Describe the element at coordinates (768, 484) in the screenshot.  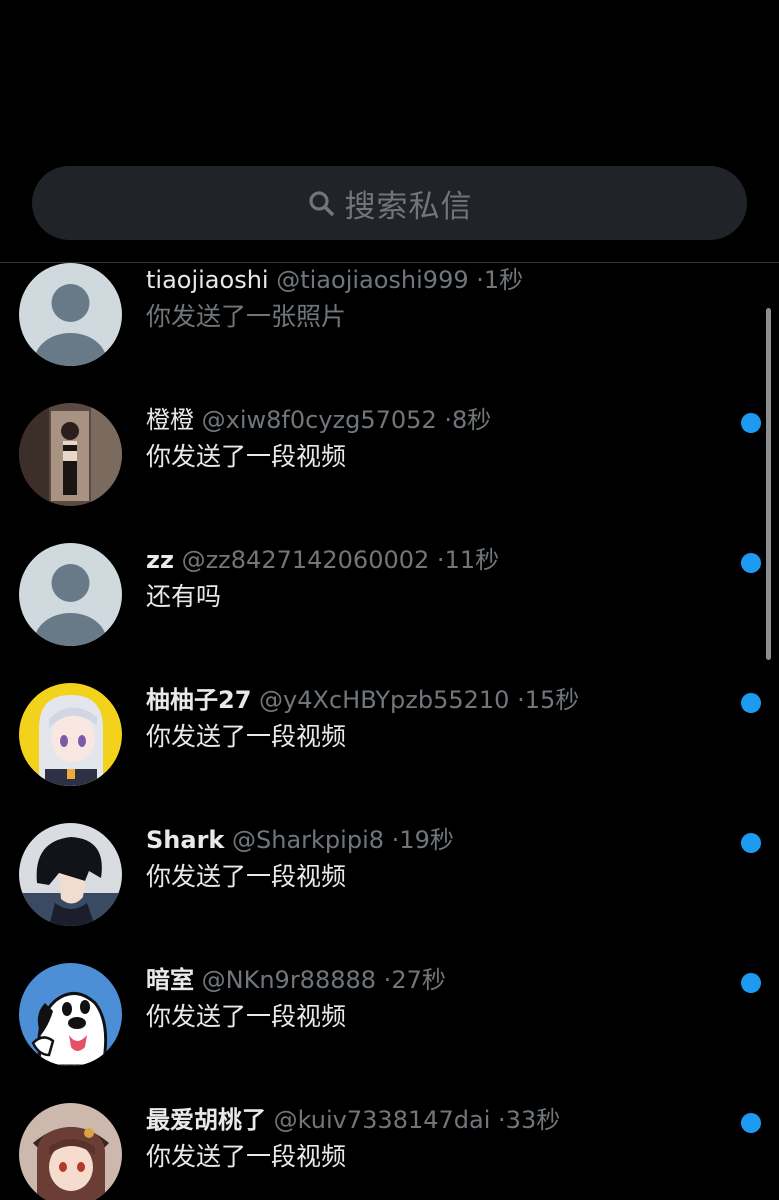
I see `scrollbar` at that location.